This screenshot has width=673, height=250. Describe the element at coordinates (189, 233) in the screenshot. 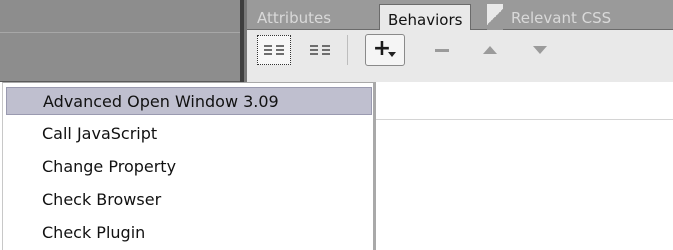

I see `menu-item-check-plugin: Check Plugin` at that location.